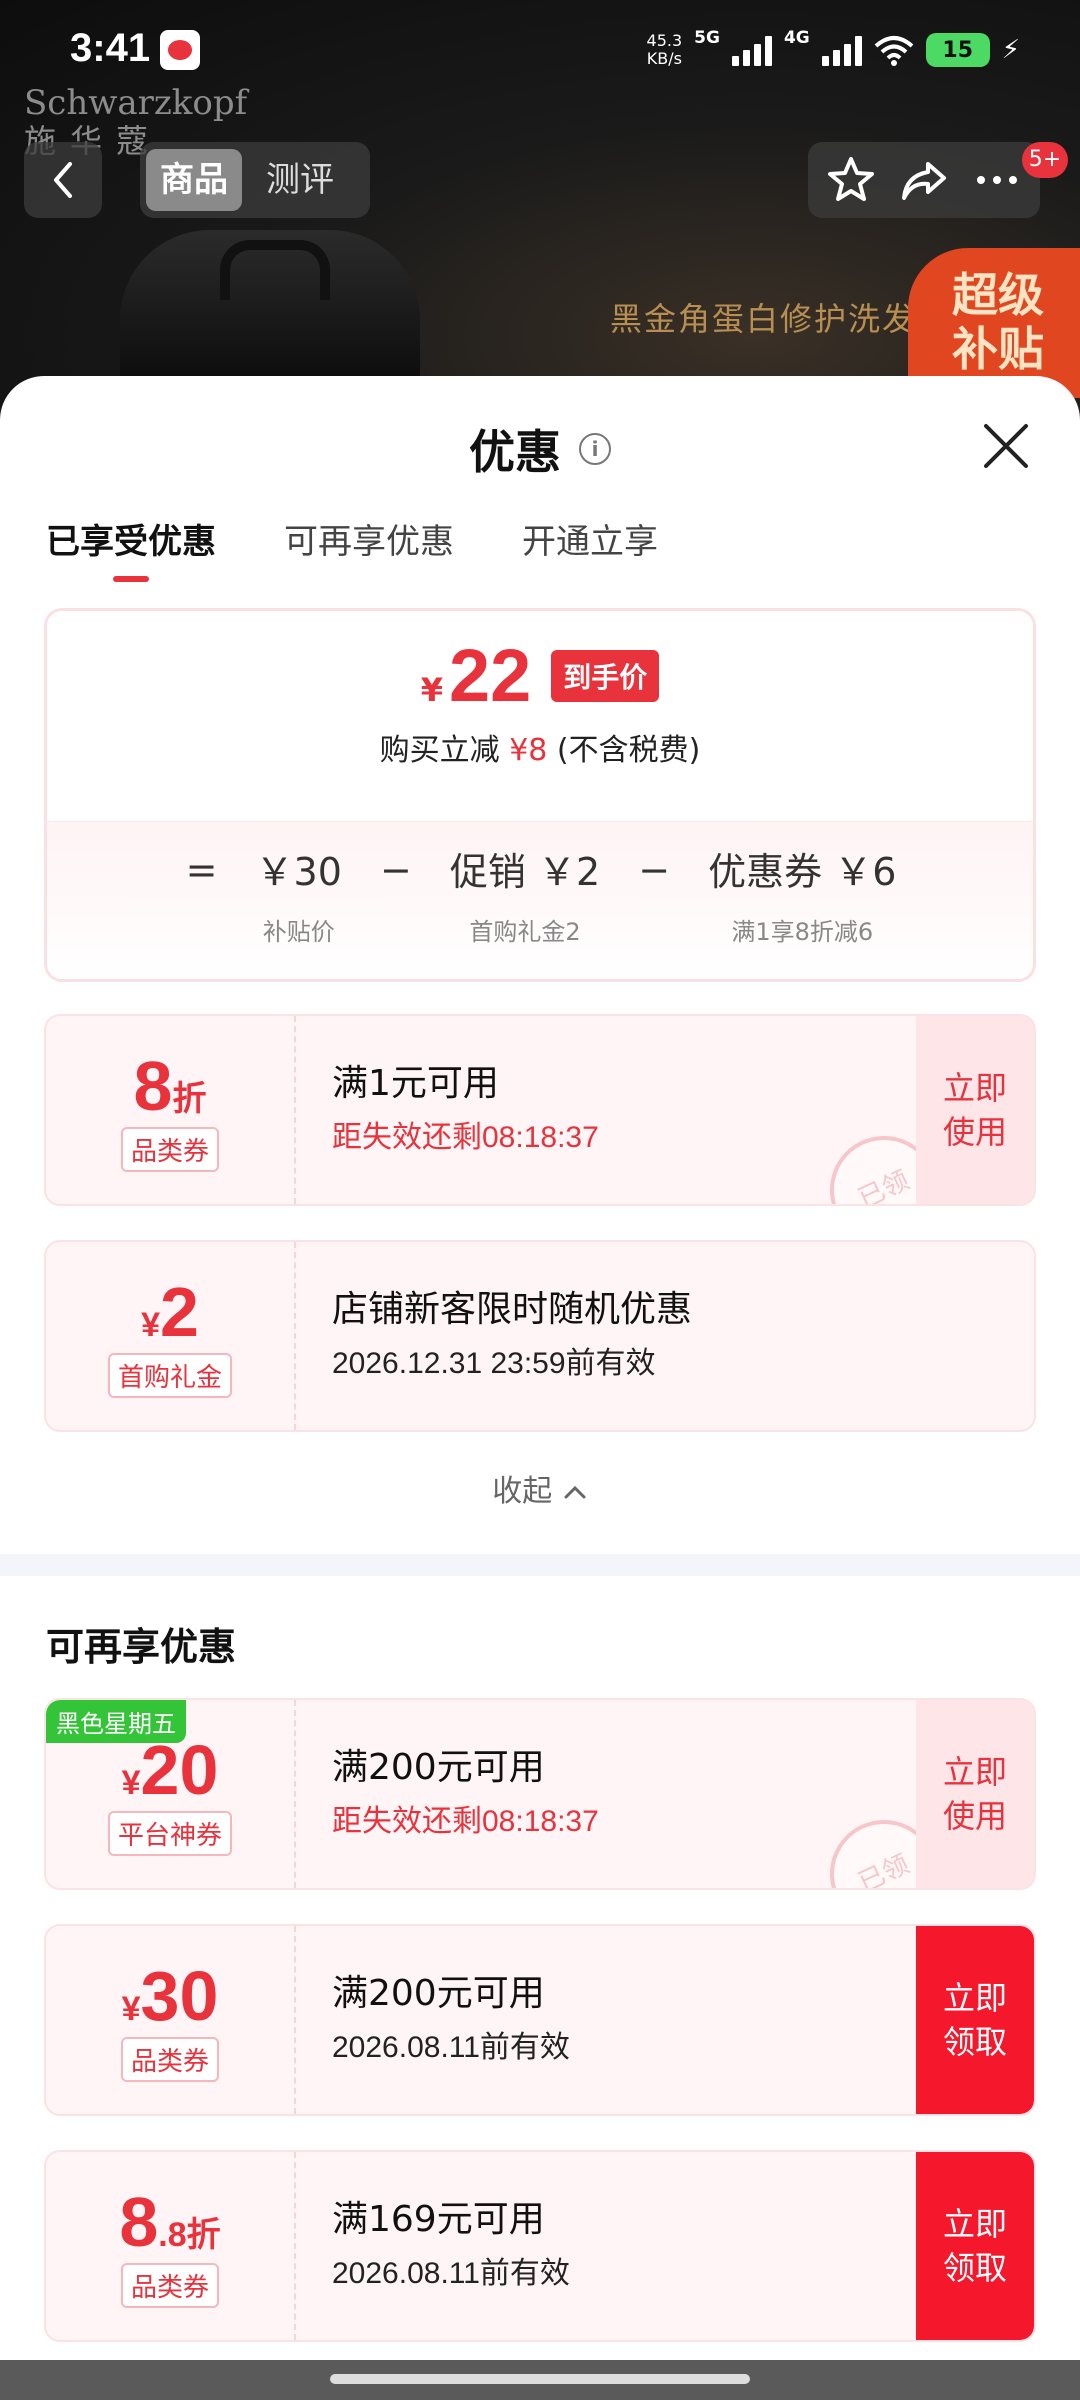 The image size is (1080, 2400). I want to click on coupon-condition: 满1元可用, so click(415, 1083).